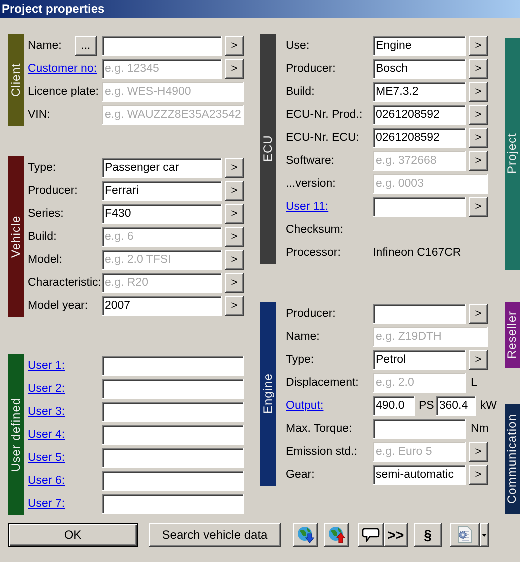  Describe the element at coordinates (268, 149) in the screenshot. I see `section-band: ECU` at that location.